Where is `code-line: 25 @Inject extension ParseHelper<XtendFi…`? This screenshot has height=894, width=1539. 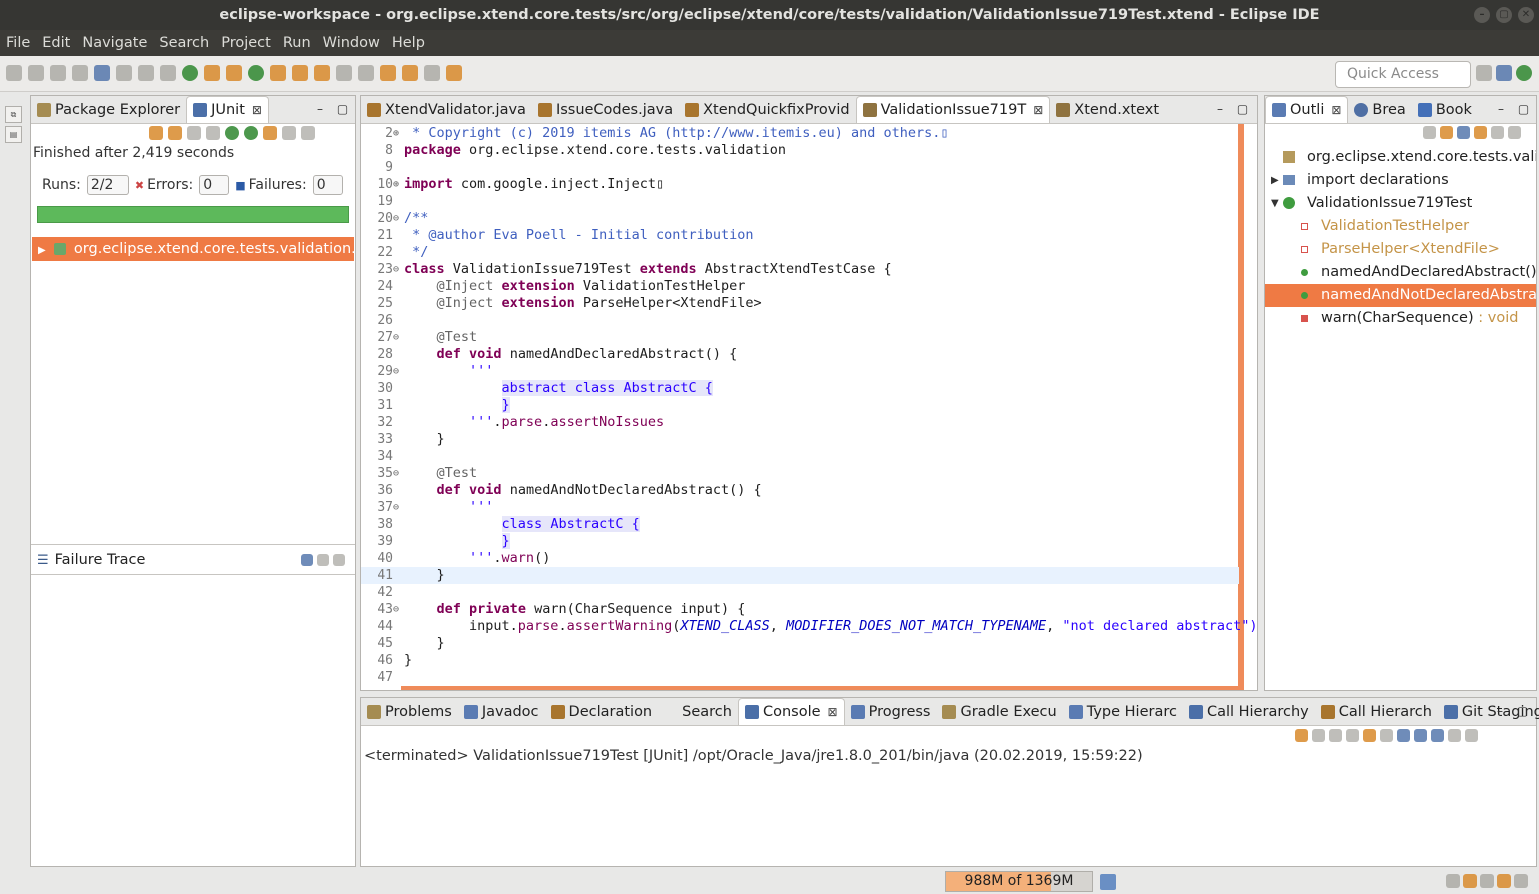 code-line: 25 @Inject extension ParseHelper<XtendFi… is located at coordinates (800, 303).